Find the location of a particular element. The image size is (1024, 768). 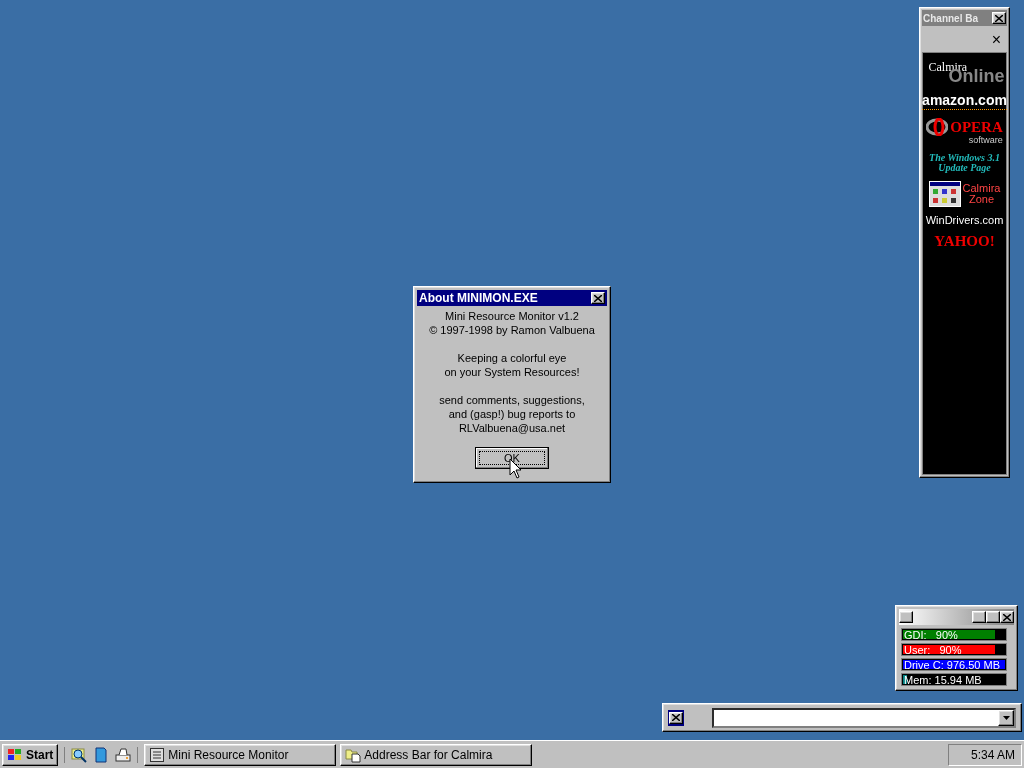

folder-icon is located at coordinates (353, 754).